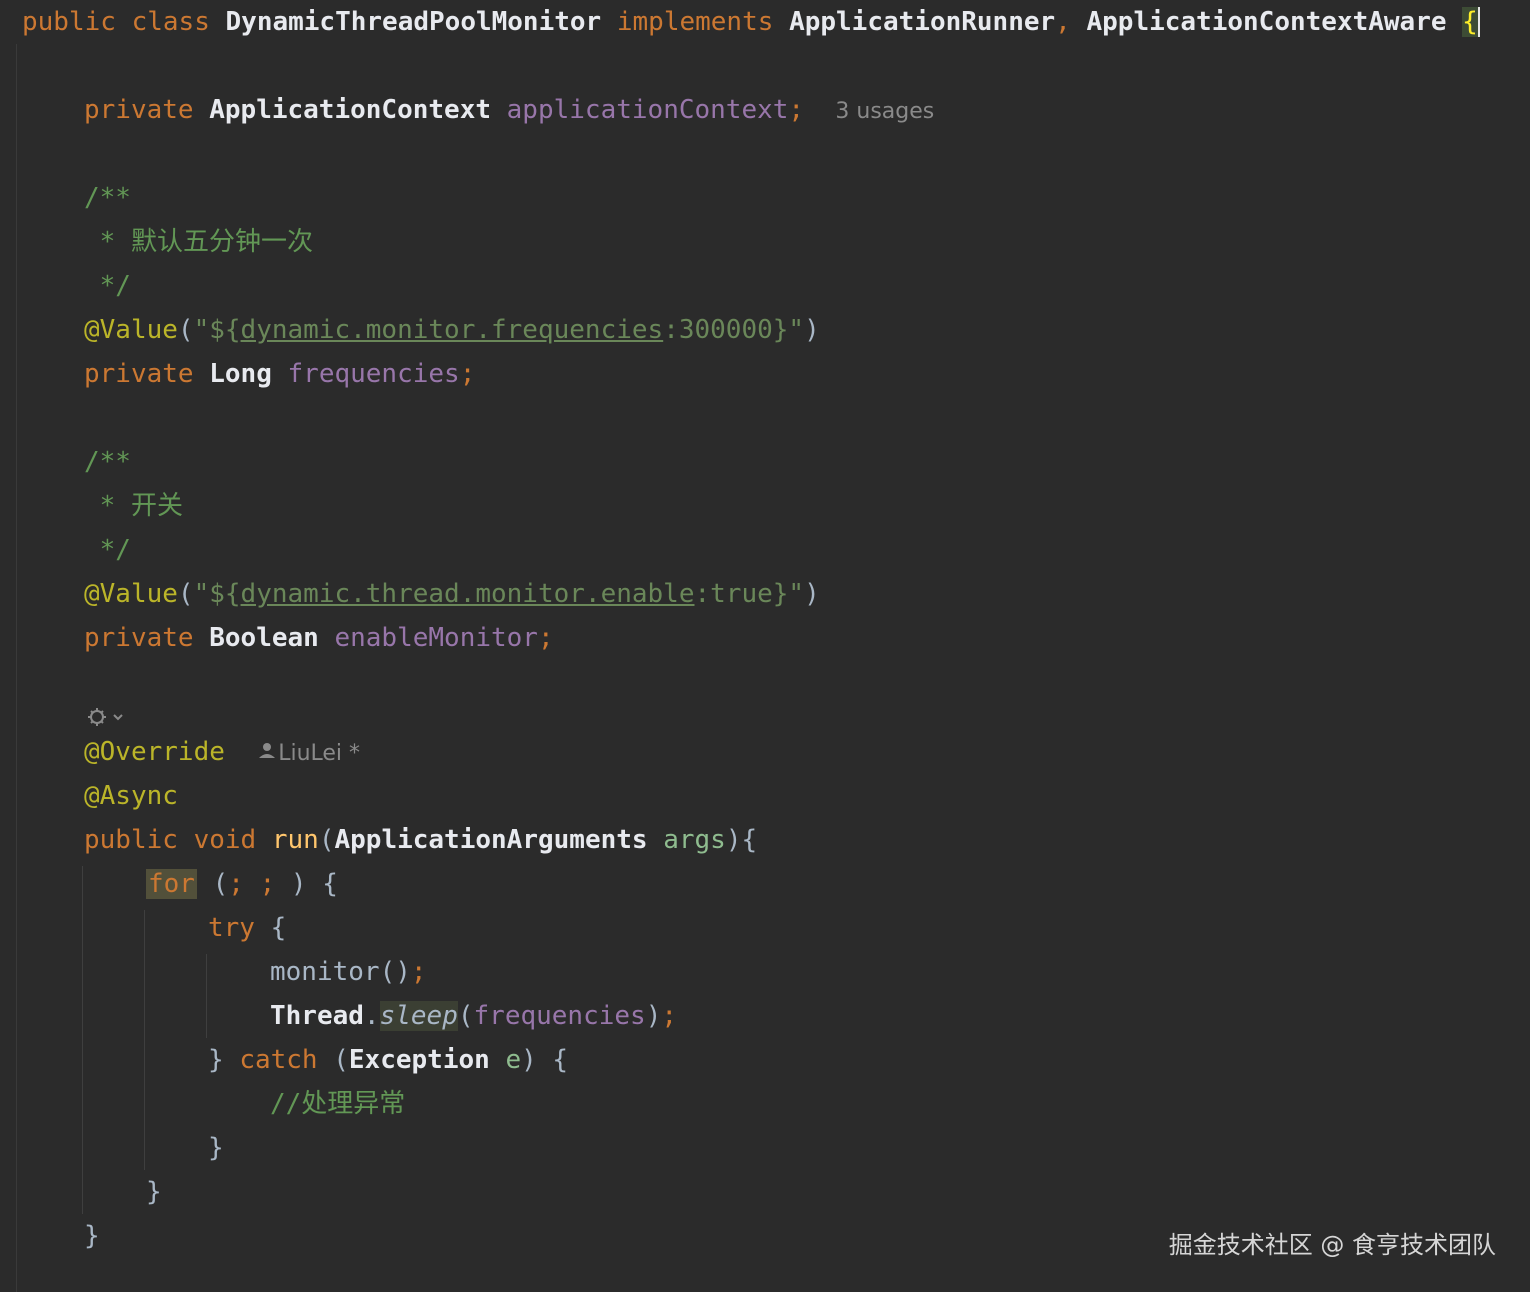 This screenshot has width=1530, height=1292. Describe the element at coordinates (418, 1016) in the screenshot. I see `static-method-highlighted: sleep` at that location.